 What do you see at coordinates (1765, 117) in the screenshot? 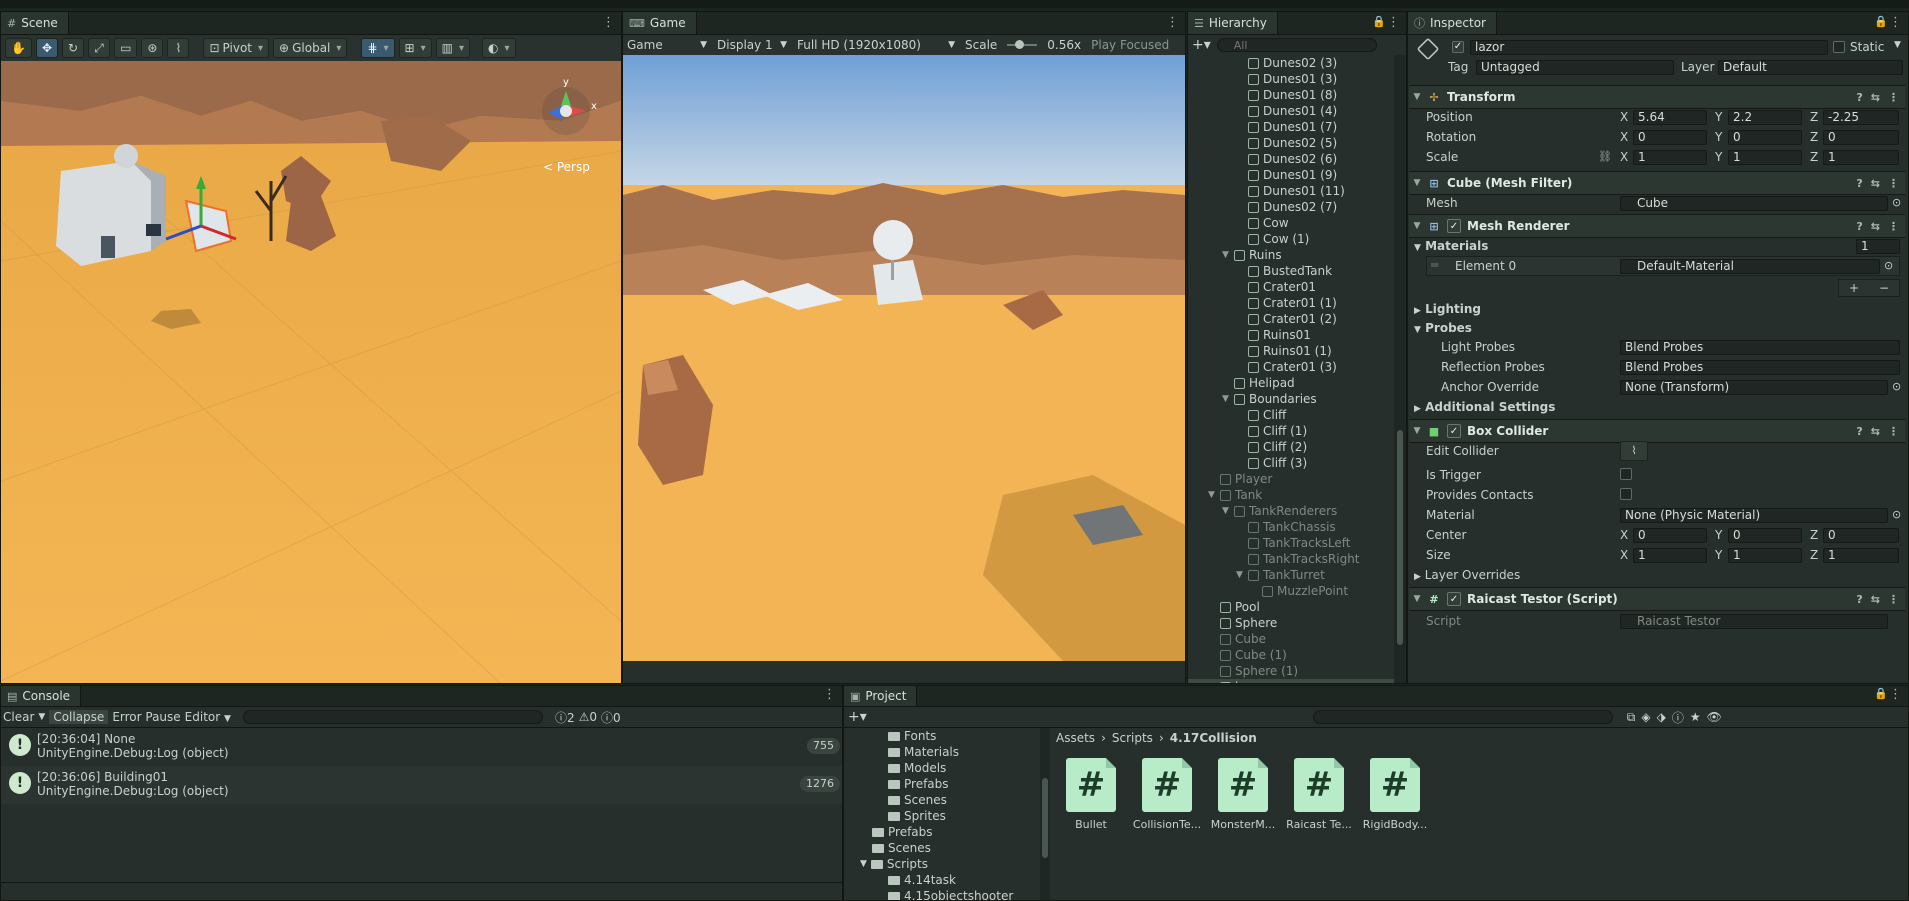
I see `position-y-field: 2.2` at bounding box center [1765, 117].